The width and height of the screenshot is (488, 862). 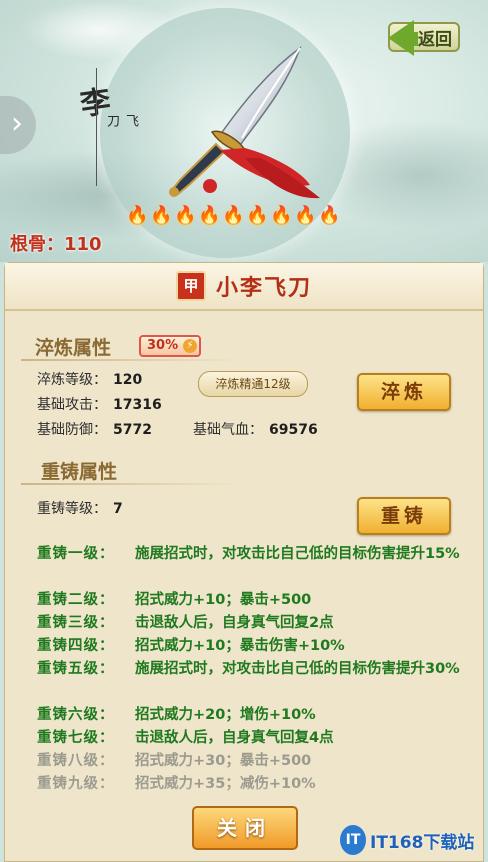 What do you see at coordinates (244, 122) in the screenshot?
I see `dagger-illustration` at bounding box center [244, 122].